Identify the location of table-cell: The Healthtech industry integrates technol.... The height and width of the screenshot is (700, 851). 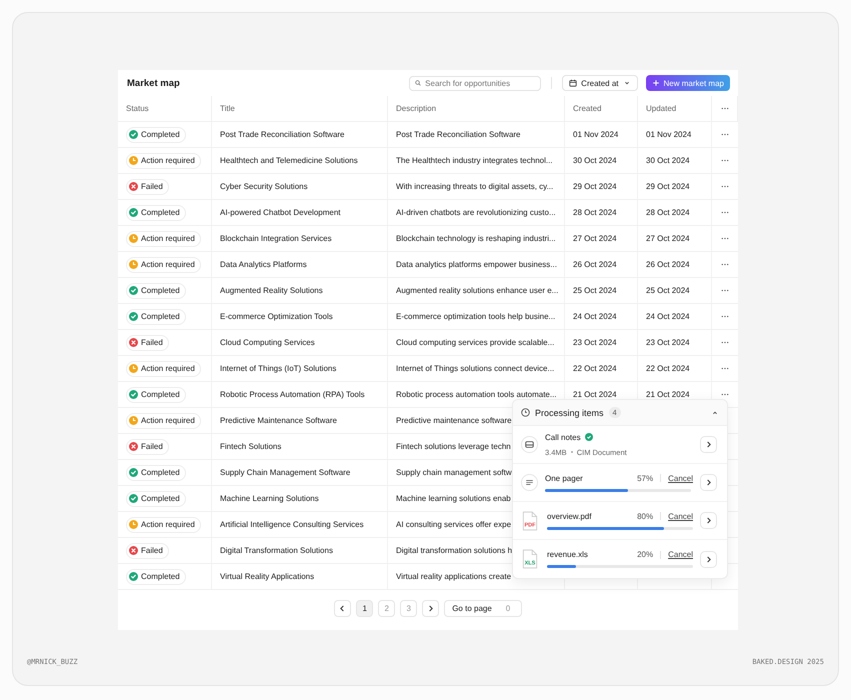
(474, 160).